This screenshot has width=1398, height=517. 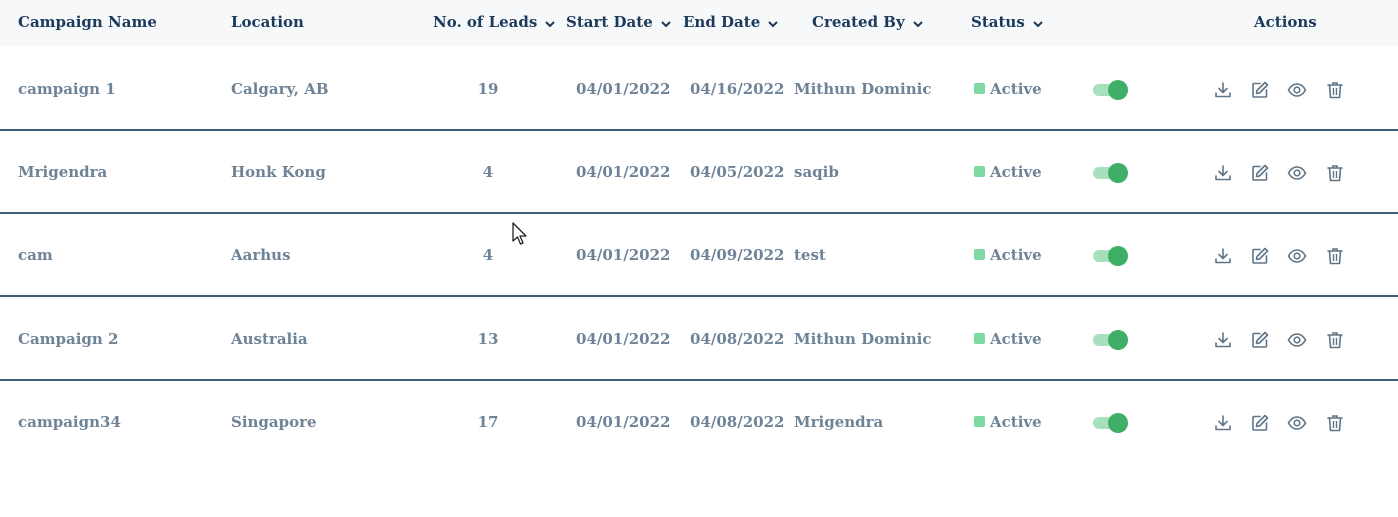 What do you see at coordinates (737, 255) in the screenshot?
I see `end-date-cell: 04/09/2022` at bounding box center [737, 255].